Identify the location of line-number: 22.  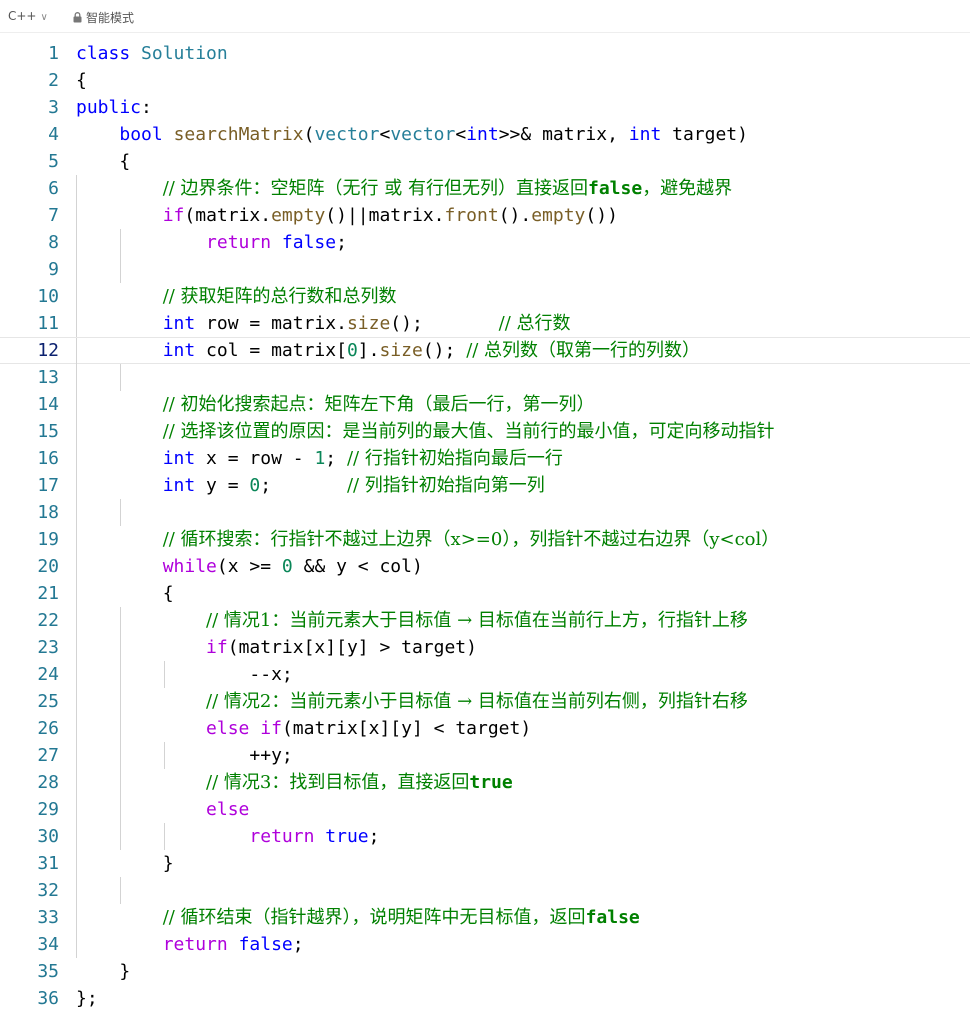
(48, 620).